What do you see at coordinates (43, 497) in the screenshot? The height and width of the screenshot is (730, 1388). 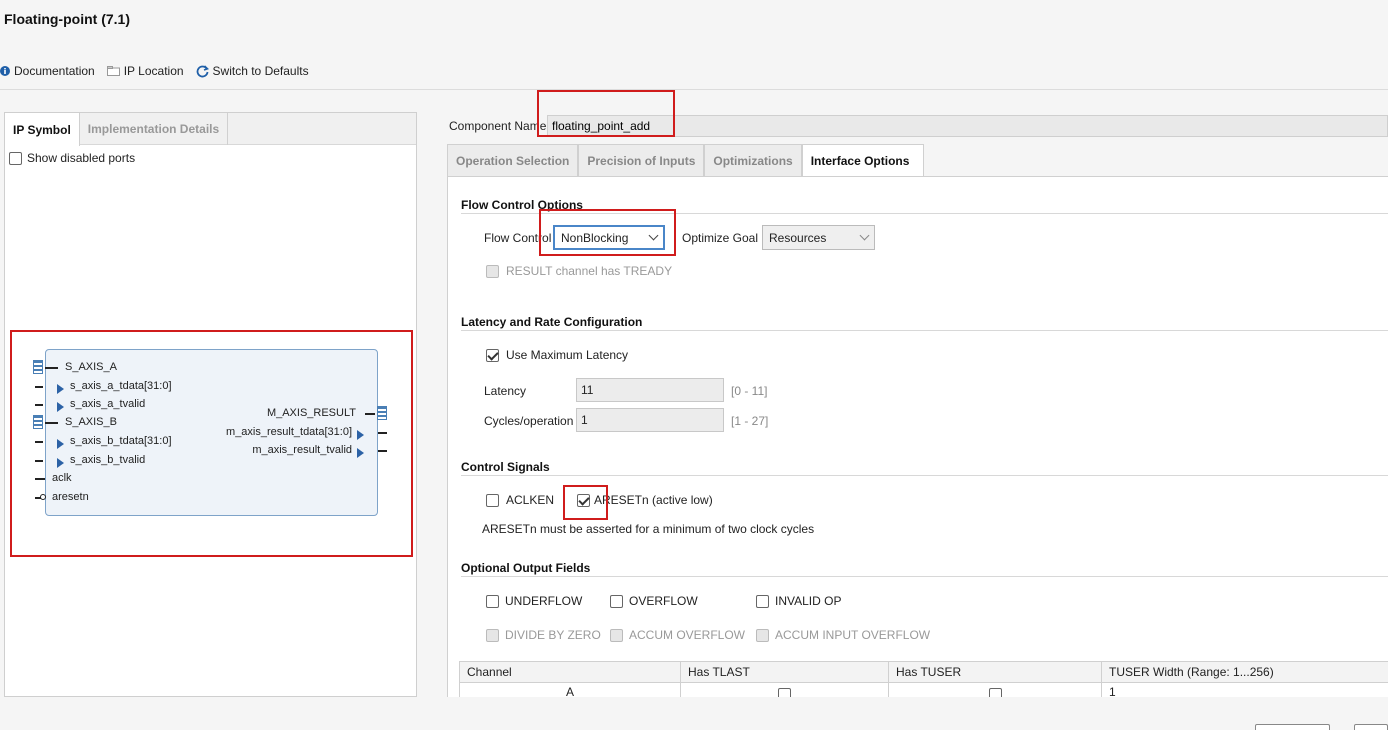 I see `inverter-bubble-icon` at bounding box center [43, 497].